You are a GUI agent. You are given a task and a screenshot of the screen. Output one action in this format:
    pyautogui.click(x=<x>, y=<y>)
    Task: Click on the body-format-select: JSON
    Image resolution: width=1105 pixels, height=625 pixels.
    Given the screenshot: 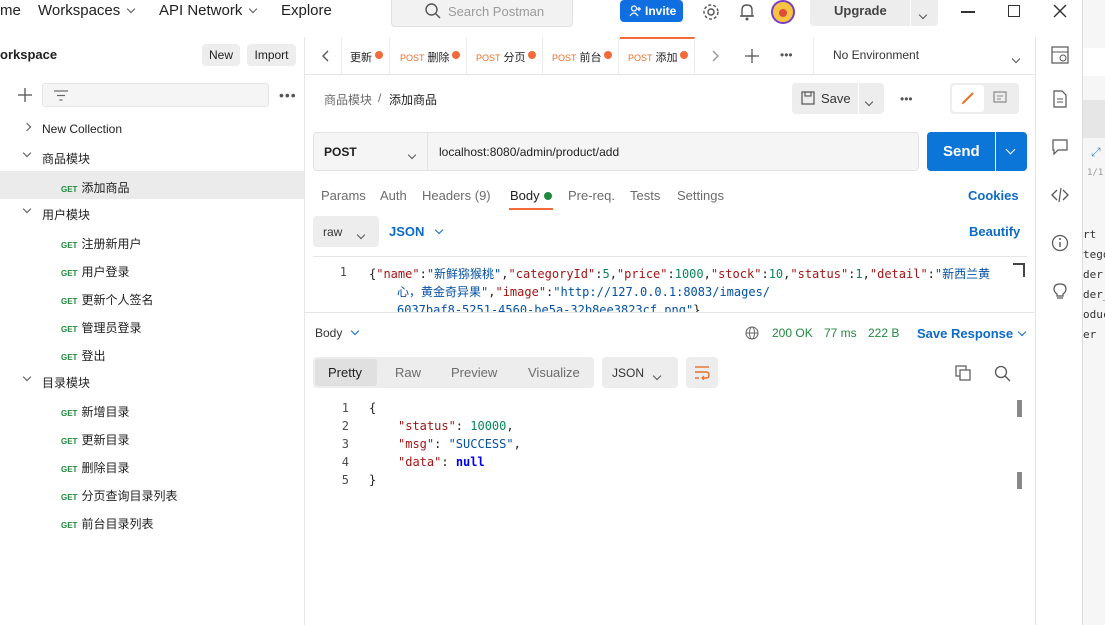 What is the action you would take?
    pyautogui.click(x=416, y=231)
    